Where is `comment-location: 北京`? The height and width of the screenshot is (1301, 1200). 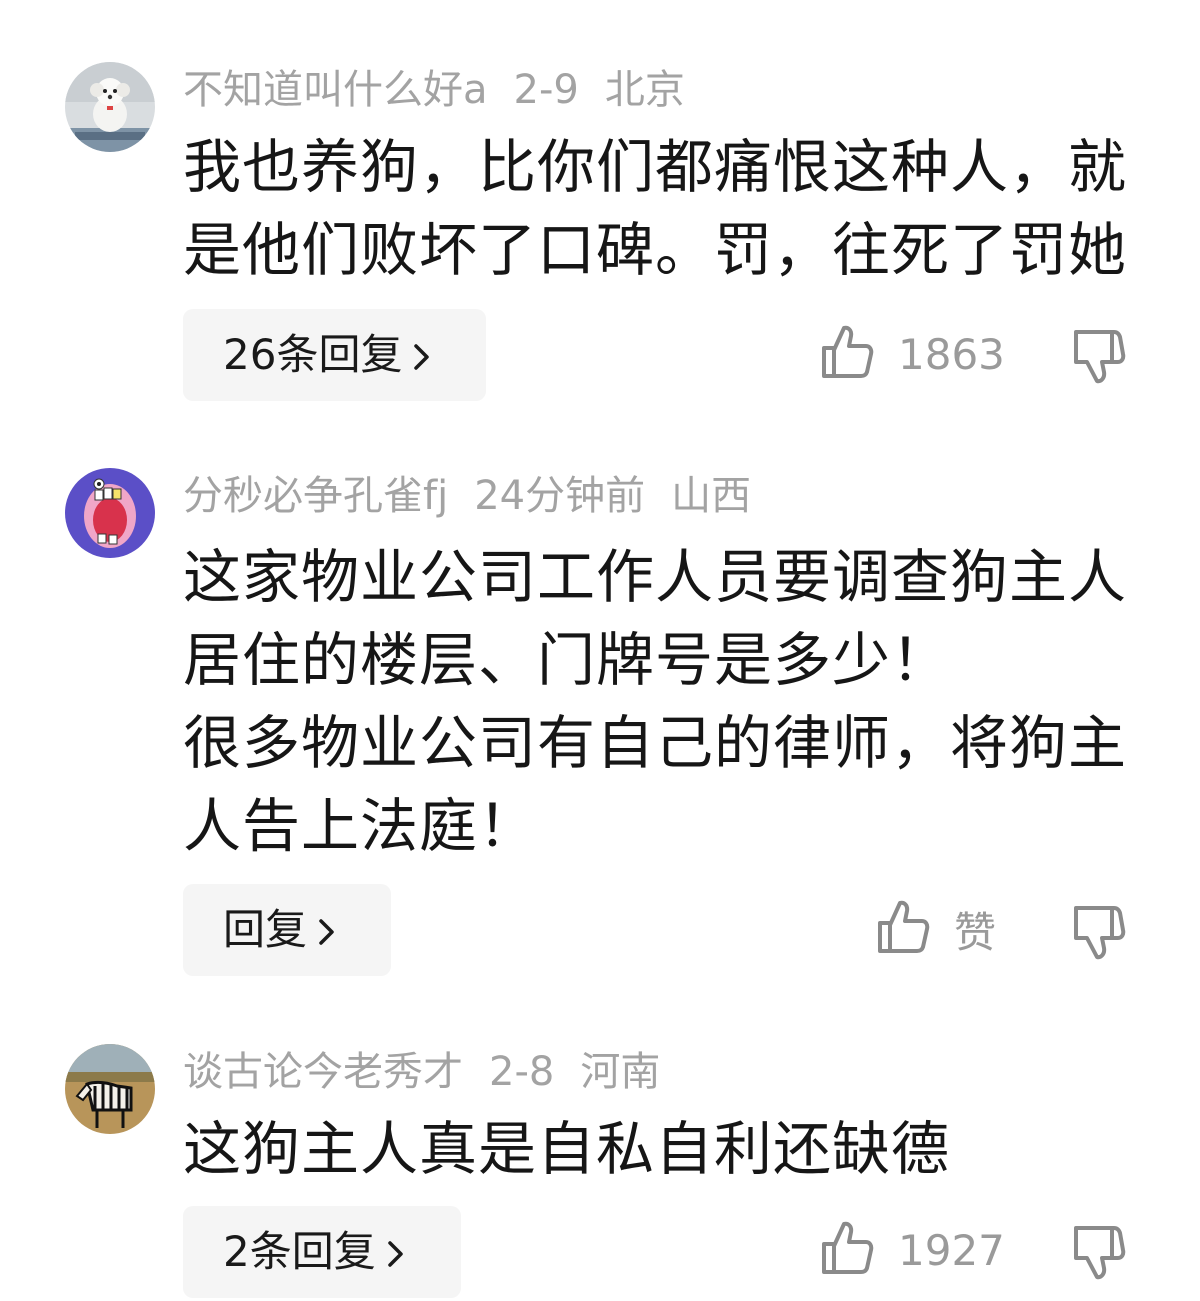
comment-location: 北京 is located at coordinates (644, 90).